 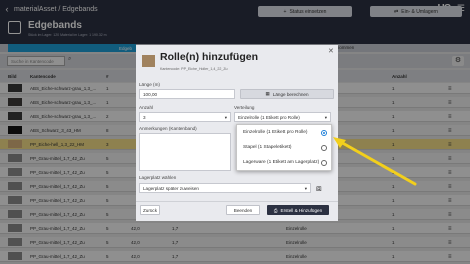 I want to click on annotation-arrow, so click(x=375, y=161).